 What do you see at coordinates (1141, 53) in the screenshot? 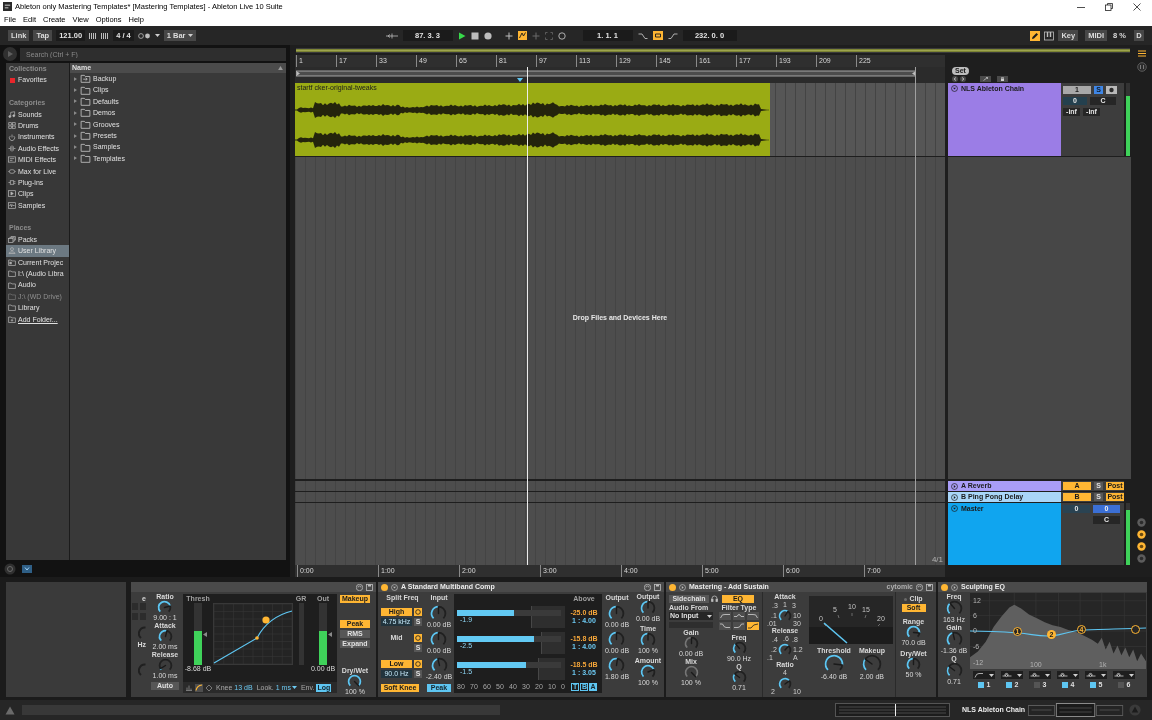
I see `menu-icon` at bounding box center [1141, 53].